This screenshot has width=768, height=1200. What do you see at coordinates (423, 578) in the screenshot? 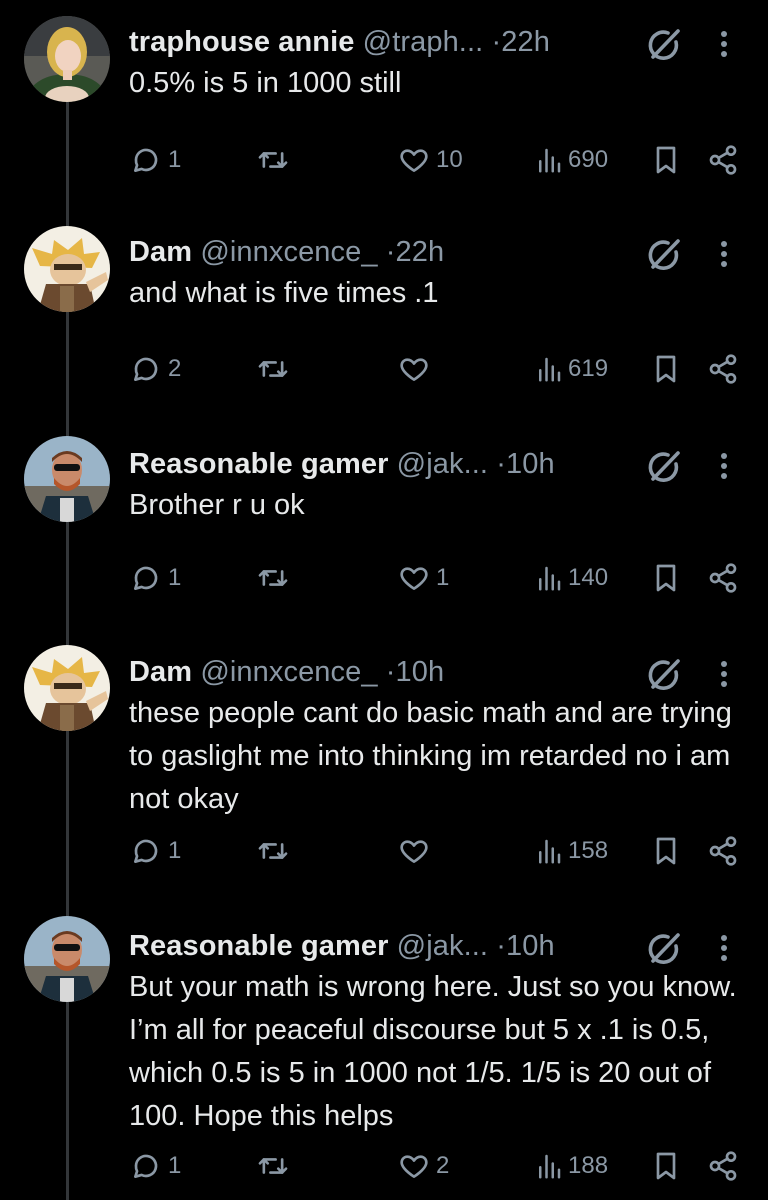
I see `like-button: 1` at bounding box center [423, 578].